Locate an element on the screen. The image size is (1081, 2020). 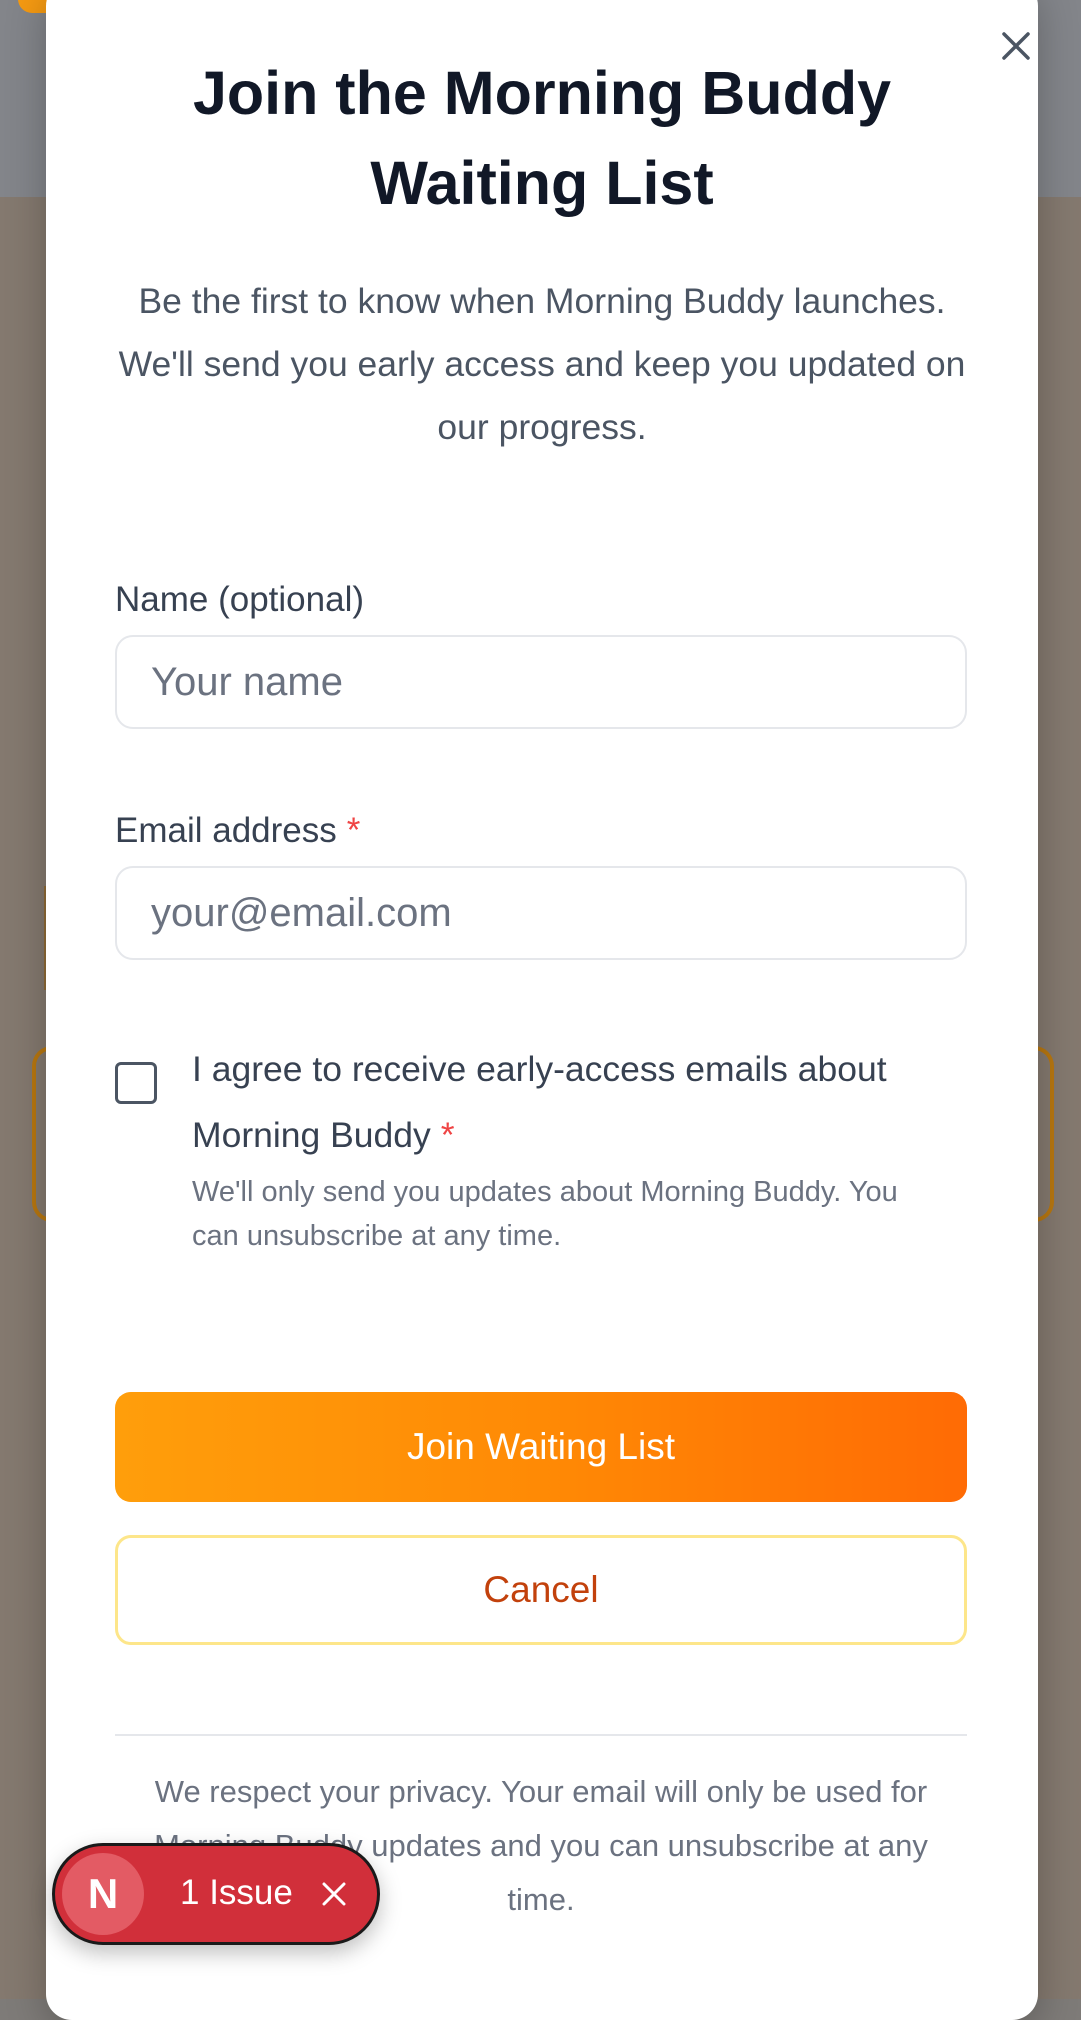
email-label-text: Email address is located at coordinates (226, 830).